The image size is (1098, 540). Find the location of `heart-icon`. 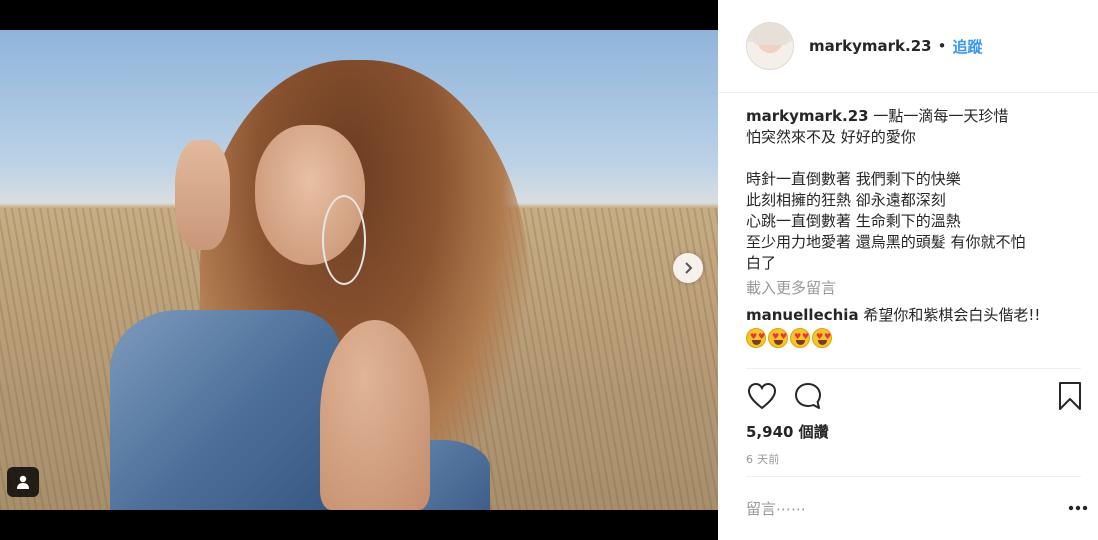

heart-icon is located at coordinates (762, 396).